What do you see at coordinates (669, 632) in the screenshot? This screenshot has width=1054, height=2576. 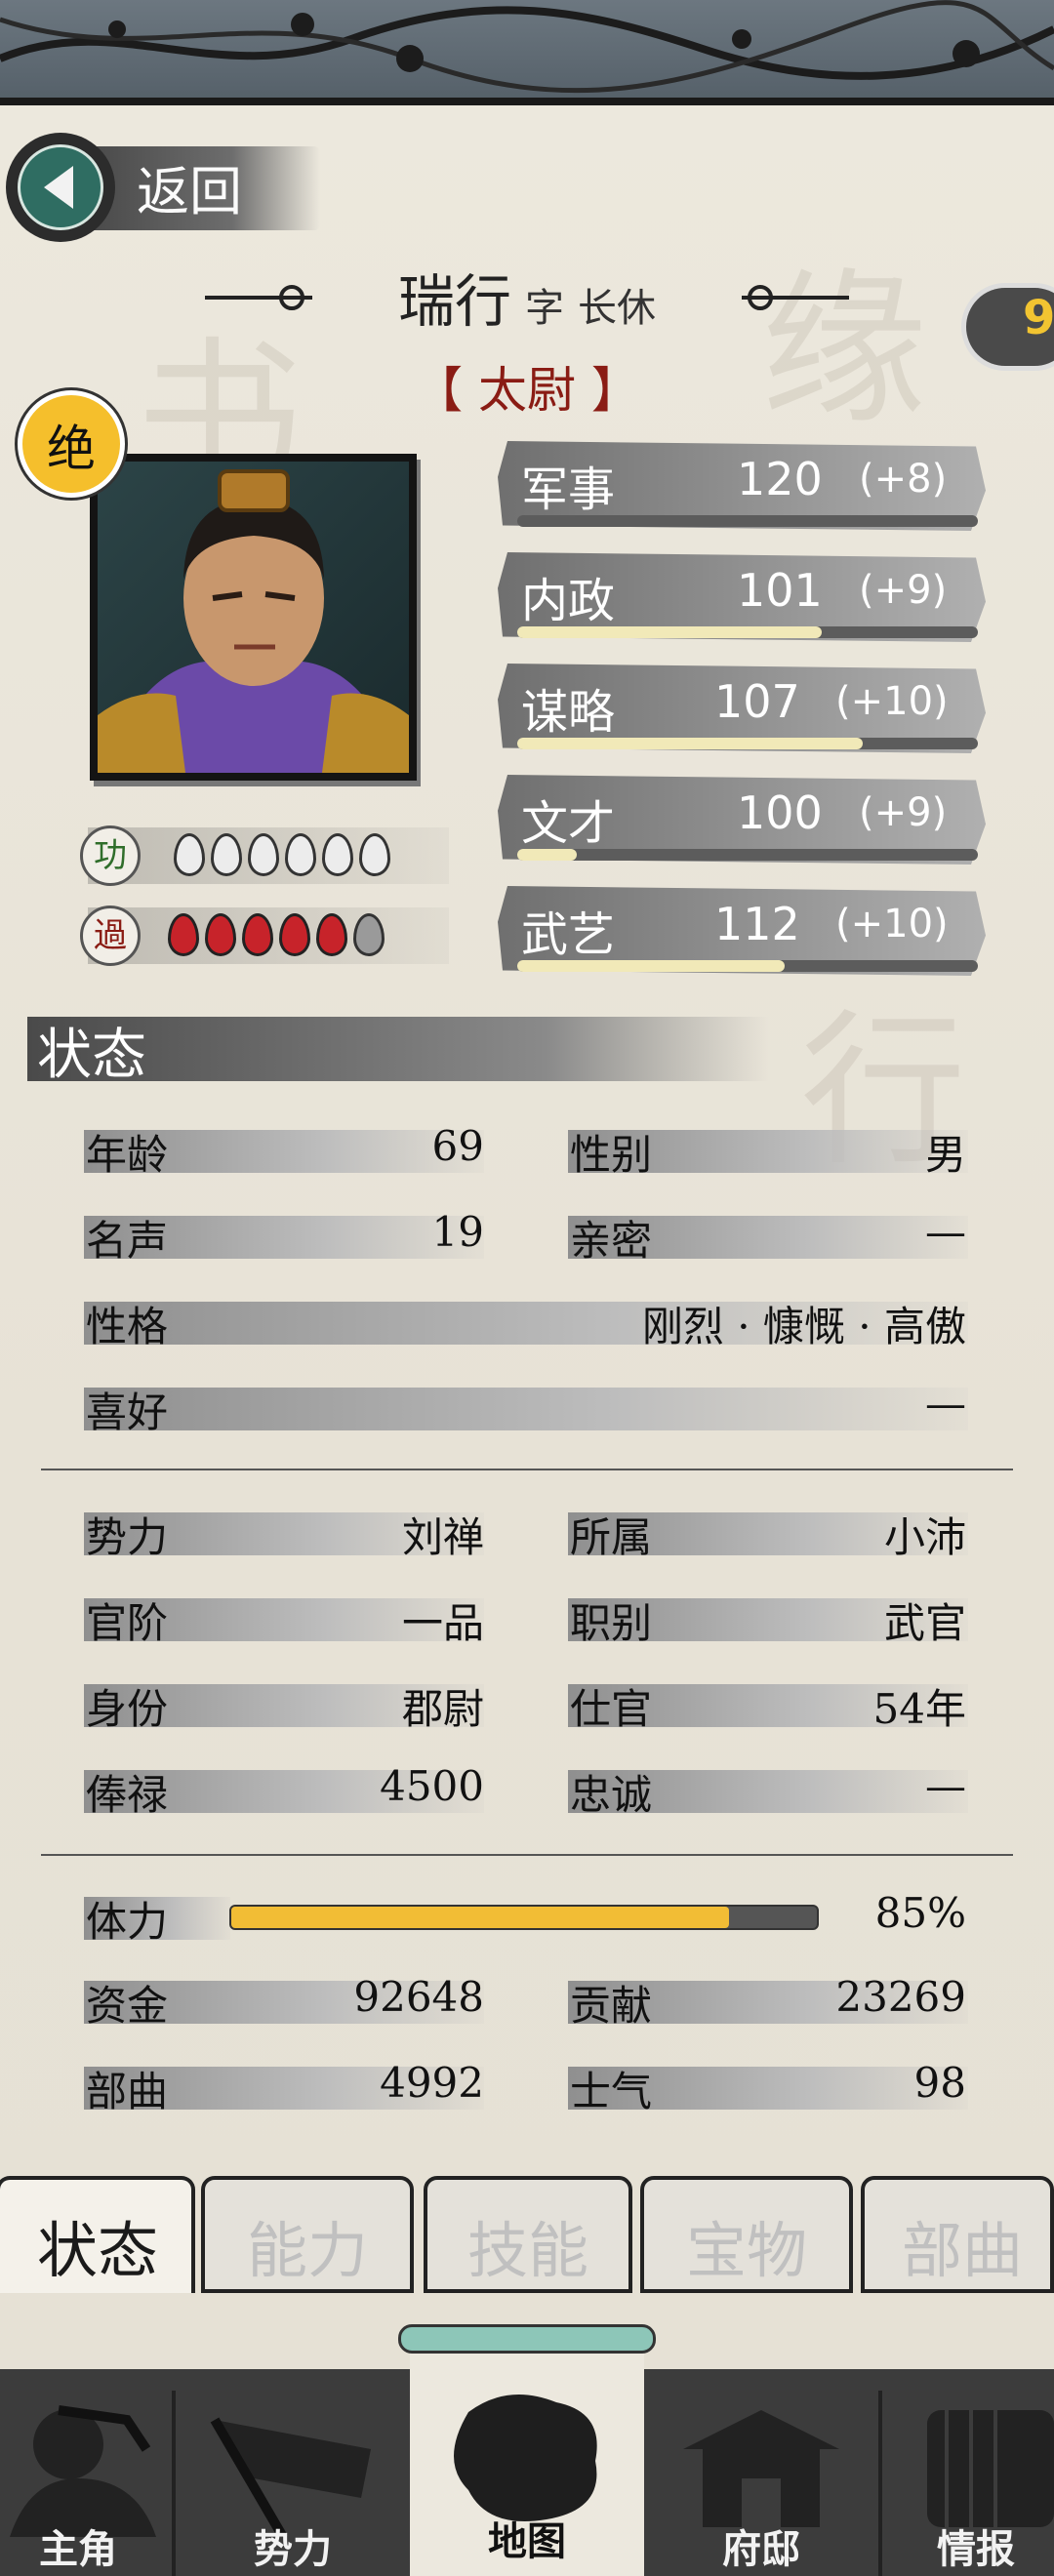 I see `stat-politics-fill` at bounding box center [669, 632].